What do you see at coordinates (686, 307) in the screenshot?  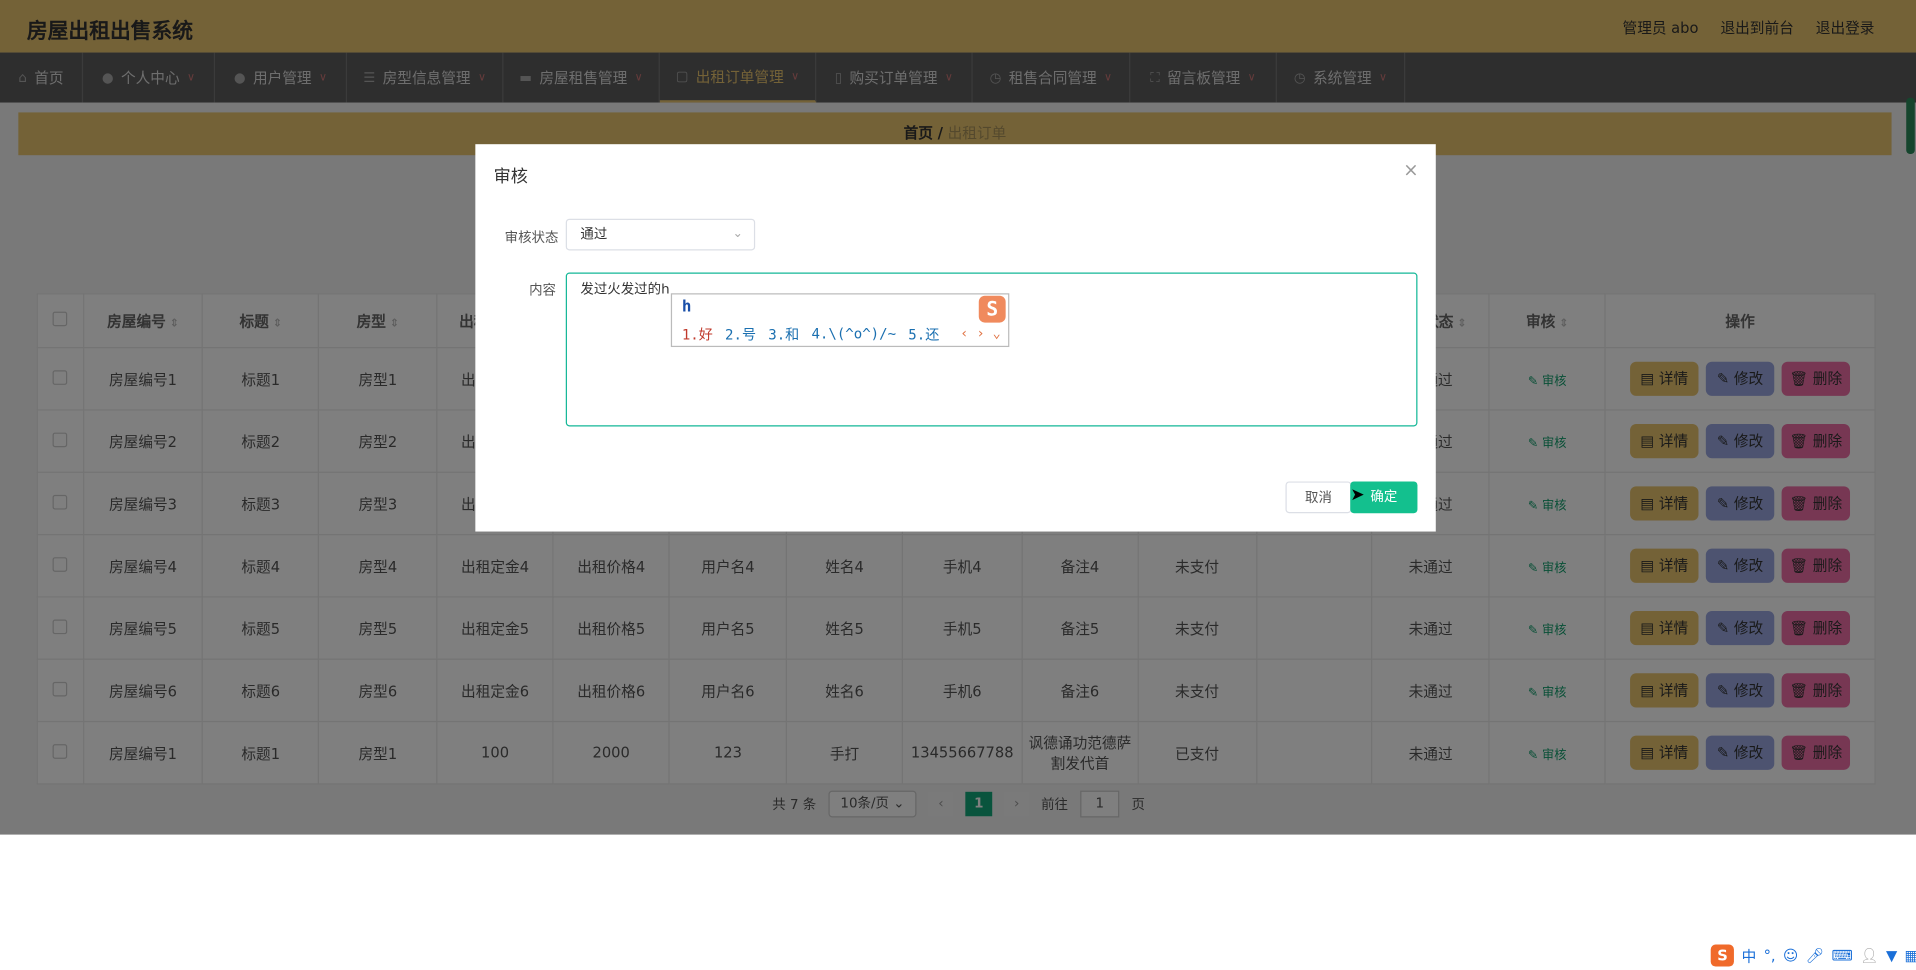 I see `ime-composition: h` at bounding box center [686, 307].